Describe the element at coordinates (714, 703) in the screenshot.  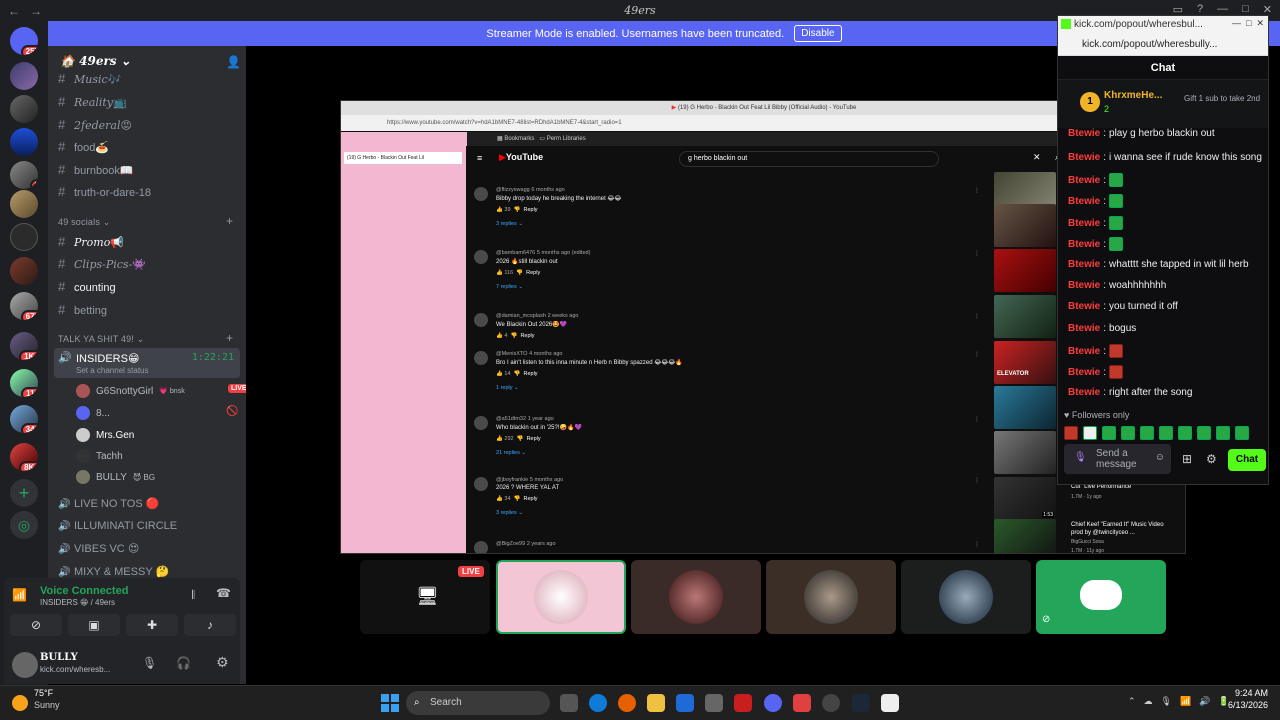
I see `store-icon` at that location.